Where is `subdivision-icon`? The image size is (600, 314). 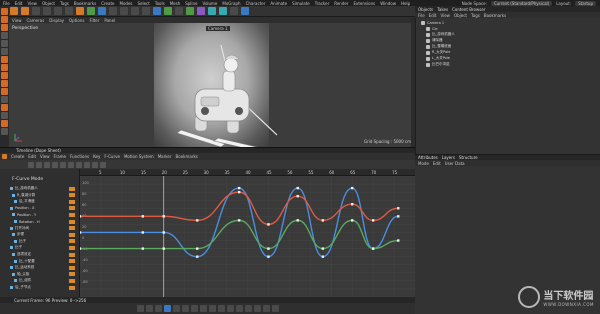 subdivision-icon is located at coordinates (179, 11).